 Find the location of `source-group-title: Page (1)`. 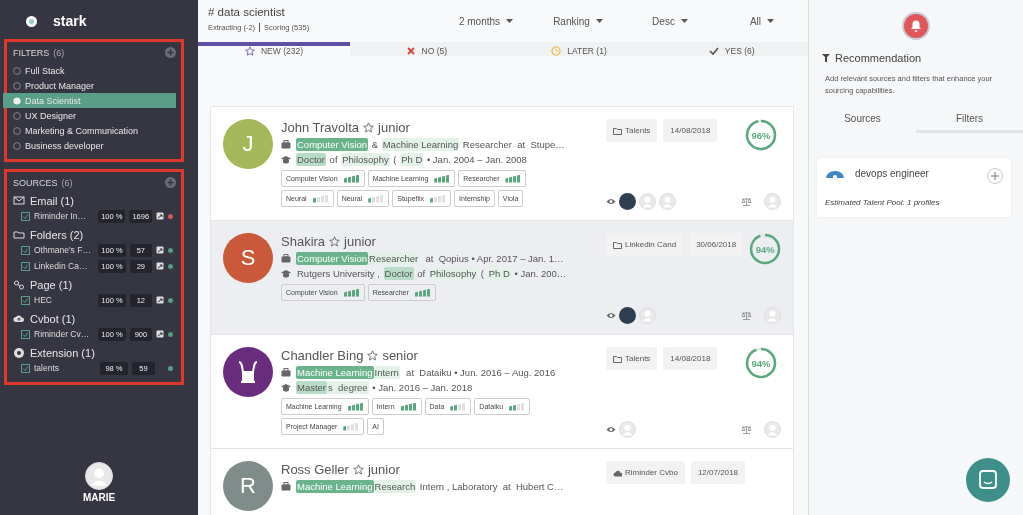

source-group-title: Page (1) is located at coordinates (51, 284).